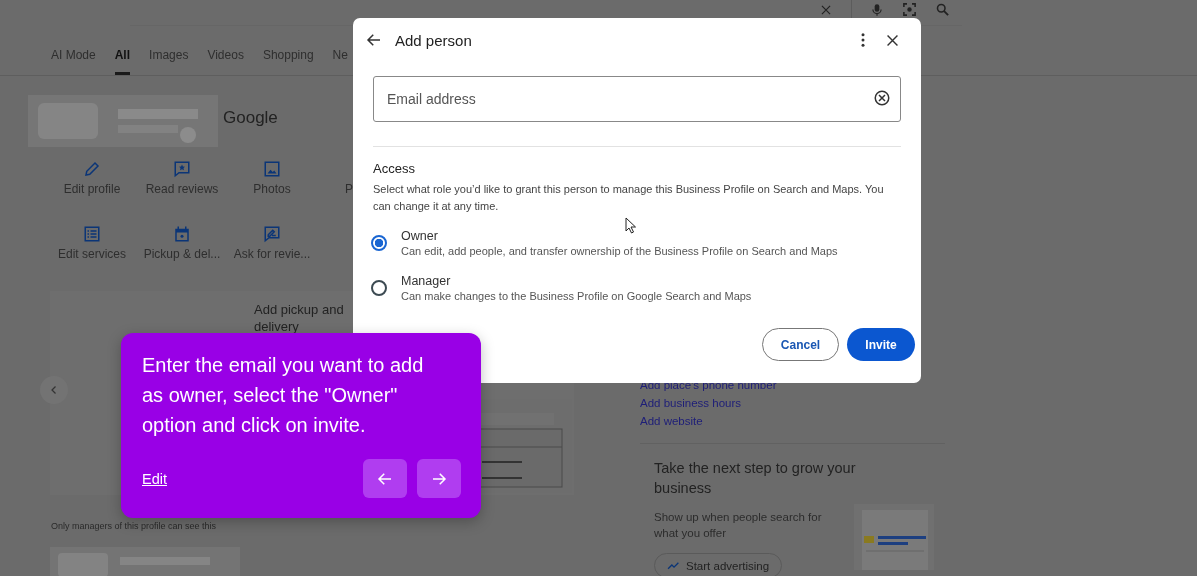  I want to click on search-tab: Ne, so click(340, 61).